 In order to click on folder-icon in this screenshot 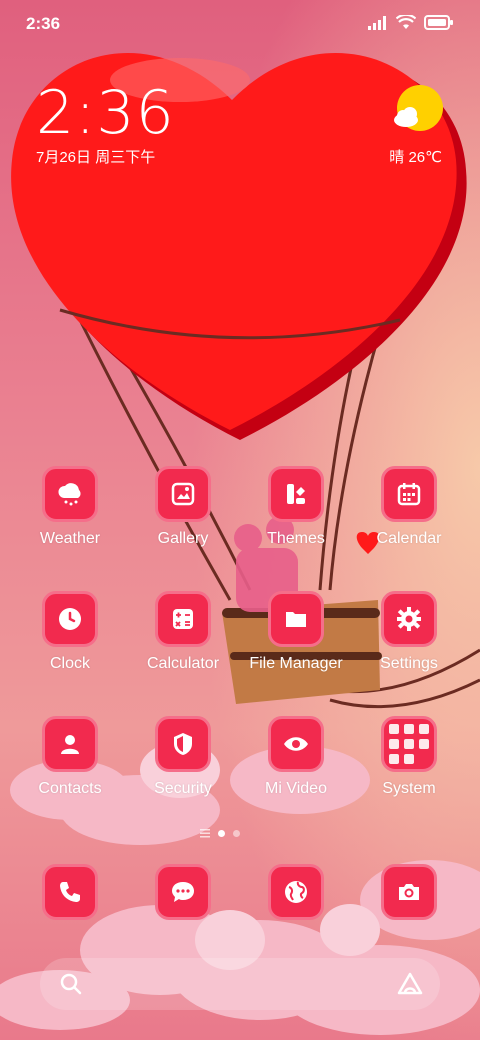, I will do `click(296, 619)`.